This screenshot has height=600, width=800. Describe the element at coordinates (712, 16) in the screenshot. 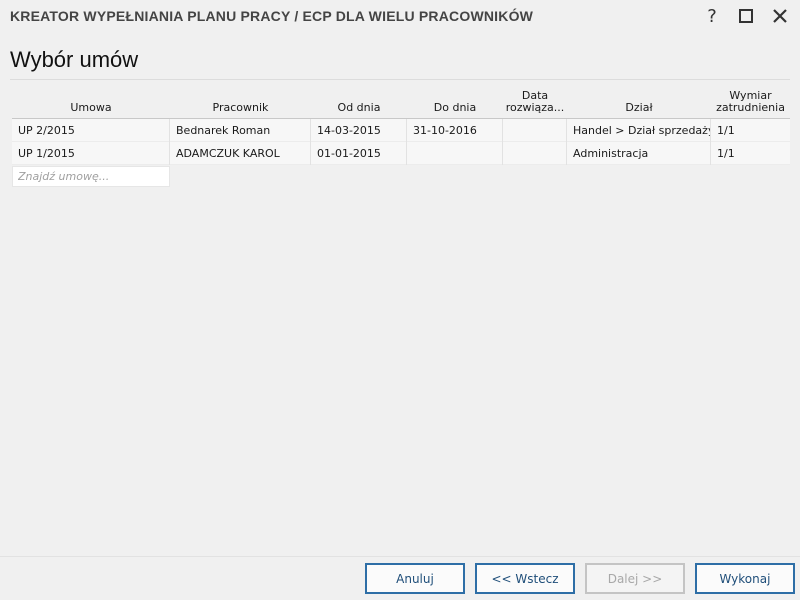

I see `help-icon: ?` at that location.